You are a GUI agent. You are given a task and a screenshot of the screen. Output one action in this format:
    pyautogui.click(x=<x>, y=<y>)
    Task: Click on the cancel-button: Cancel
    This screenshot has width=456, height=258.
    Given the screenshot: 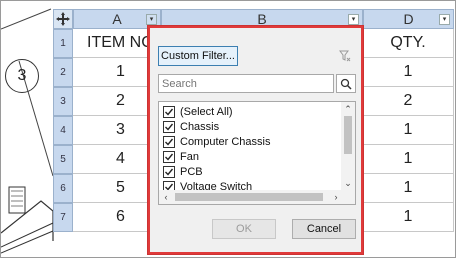 What is the action you would take?
    pyautogui.click(x=324, y=229)
    